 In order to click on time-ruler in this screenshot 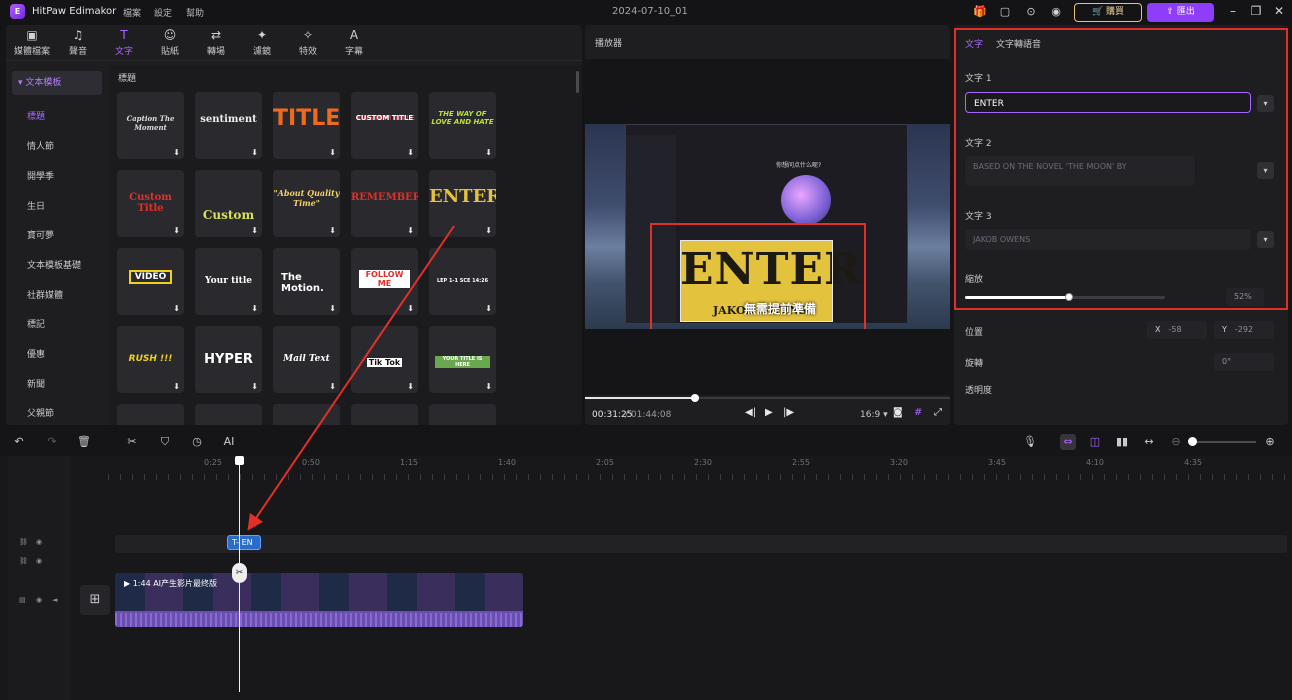, I will do `click(698, 477)`.